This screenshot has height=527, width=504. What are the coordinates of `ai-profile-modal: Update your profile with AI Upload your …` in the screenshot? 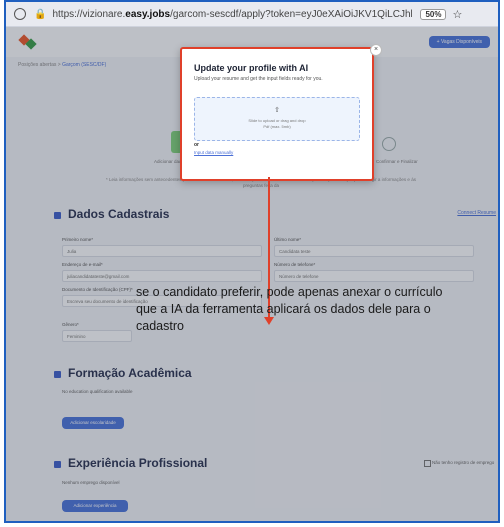 It's located at (277, 114).